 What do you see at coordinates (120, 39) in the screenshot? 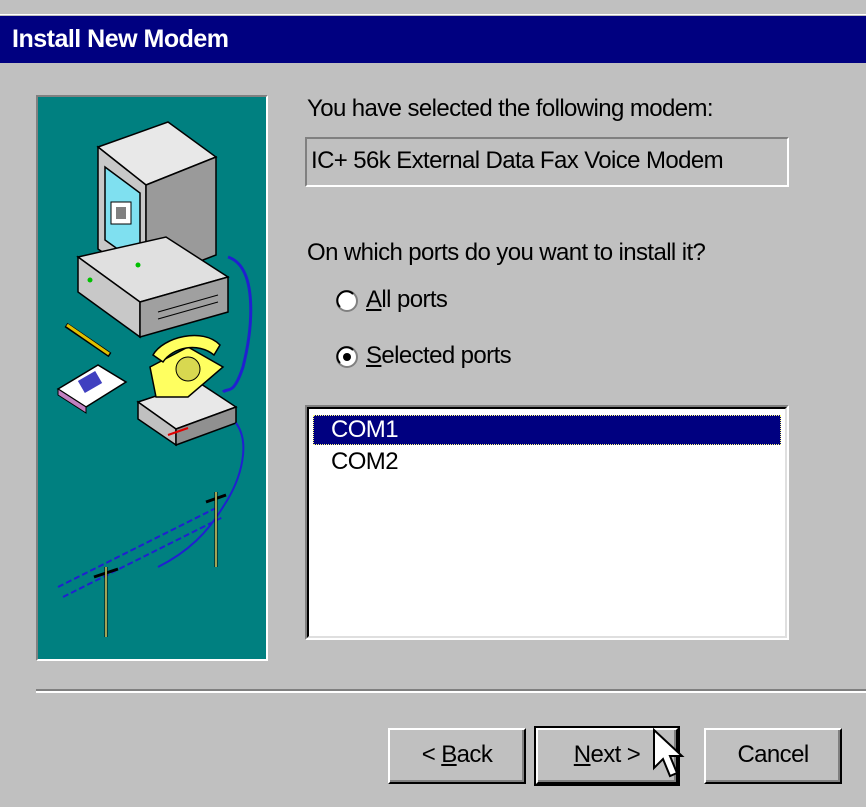
I see `window-title: Install New Modem` at bounding box center [120, 39].